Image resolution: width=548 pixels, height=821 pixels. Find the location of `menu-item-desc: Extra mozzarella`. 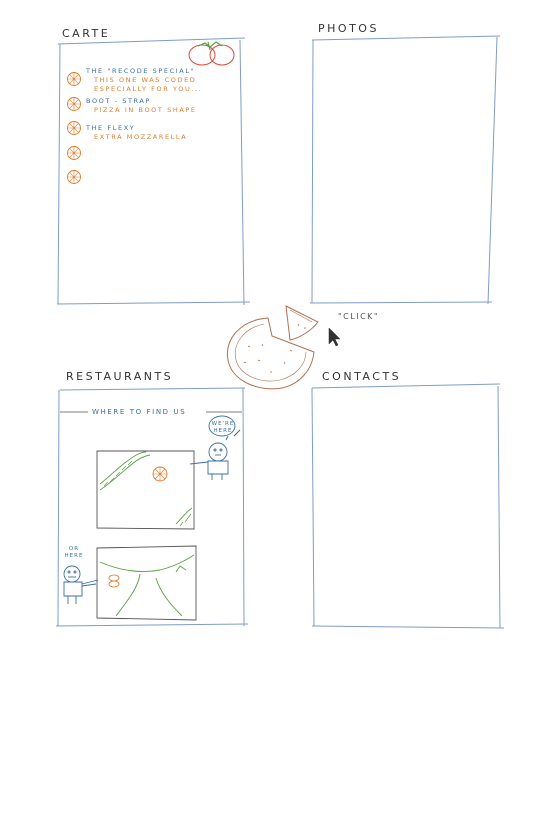

menu-item-desc: Extra mozzarella is located at coordinates (141, 137).